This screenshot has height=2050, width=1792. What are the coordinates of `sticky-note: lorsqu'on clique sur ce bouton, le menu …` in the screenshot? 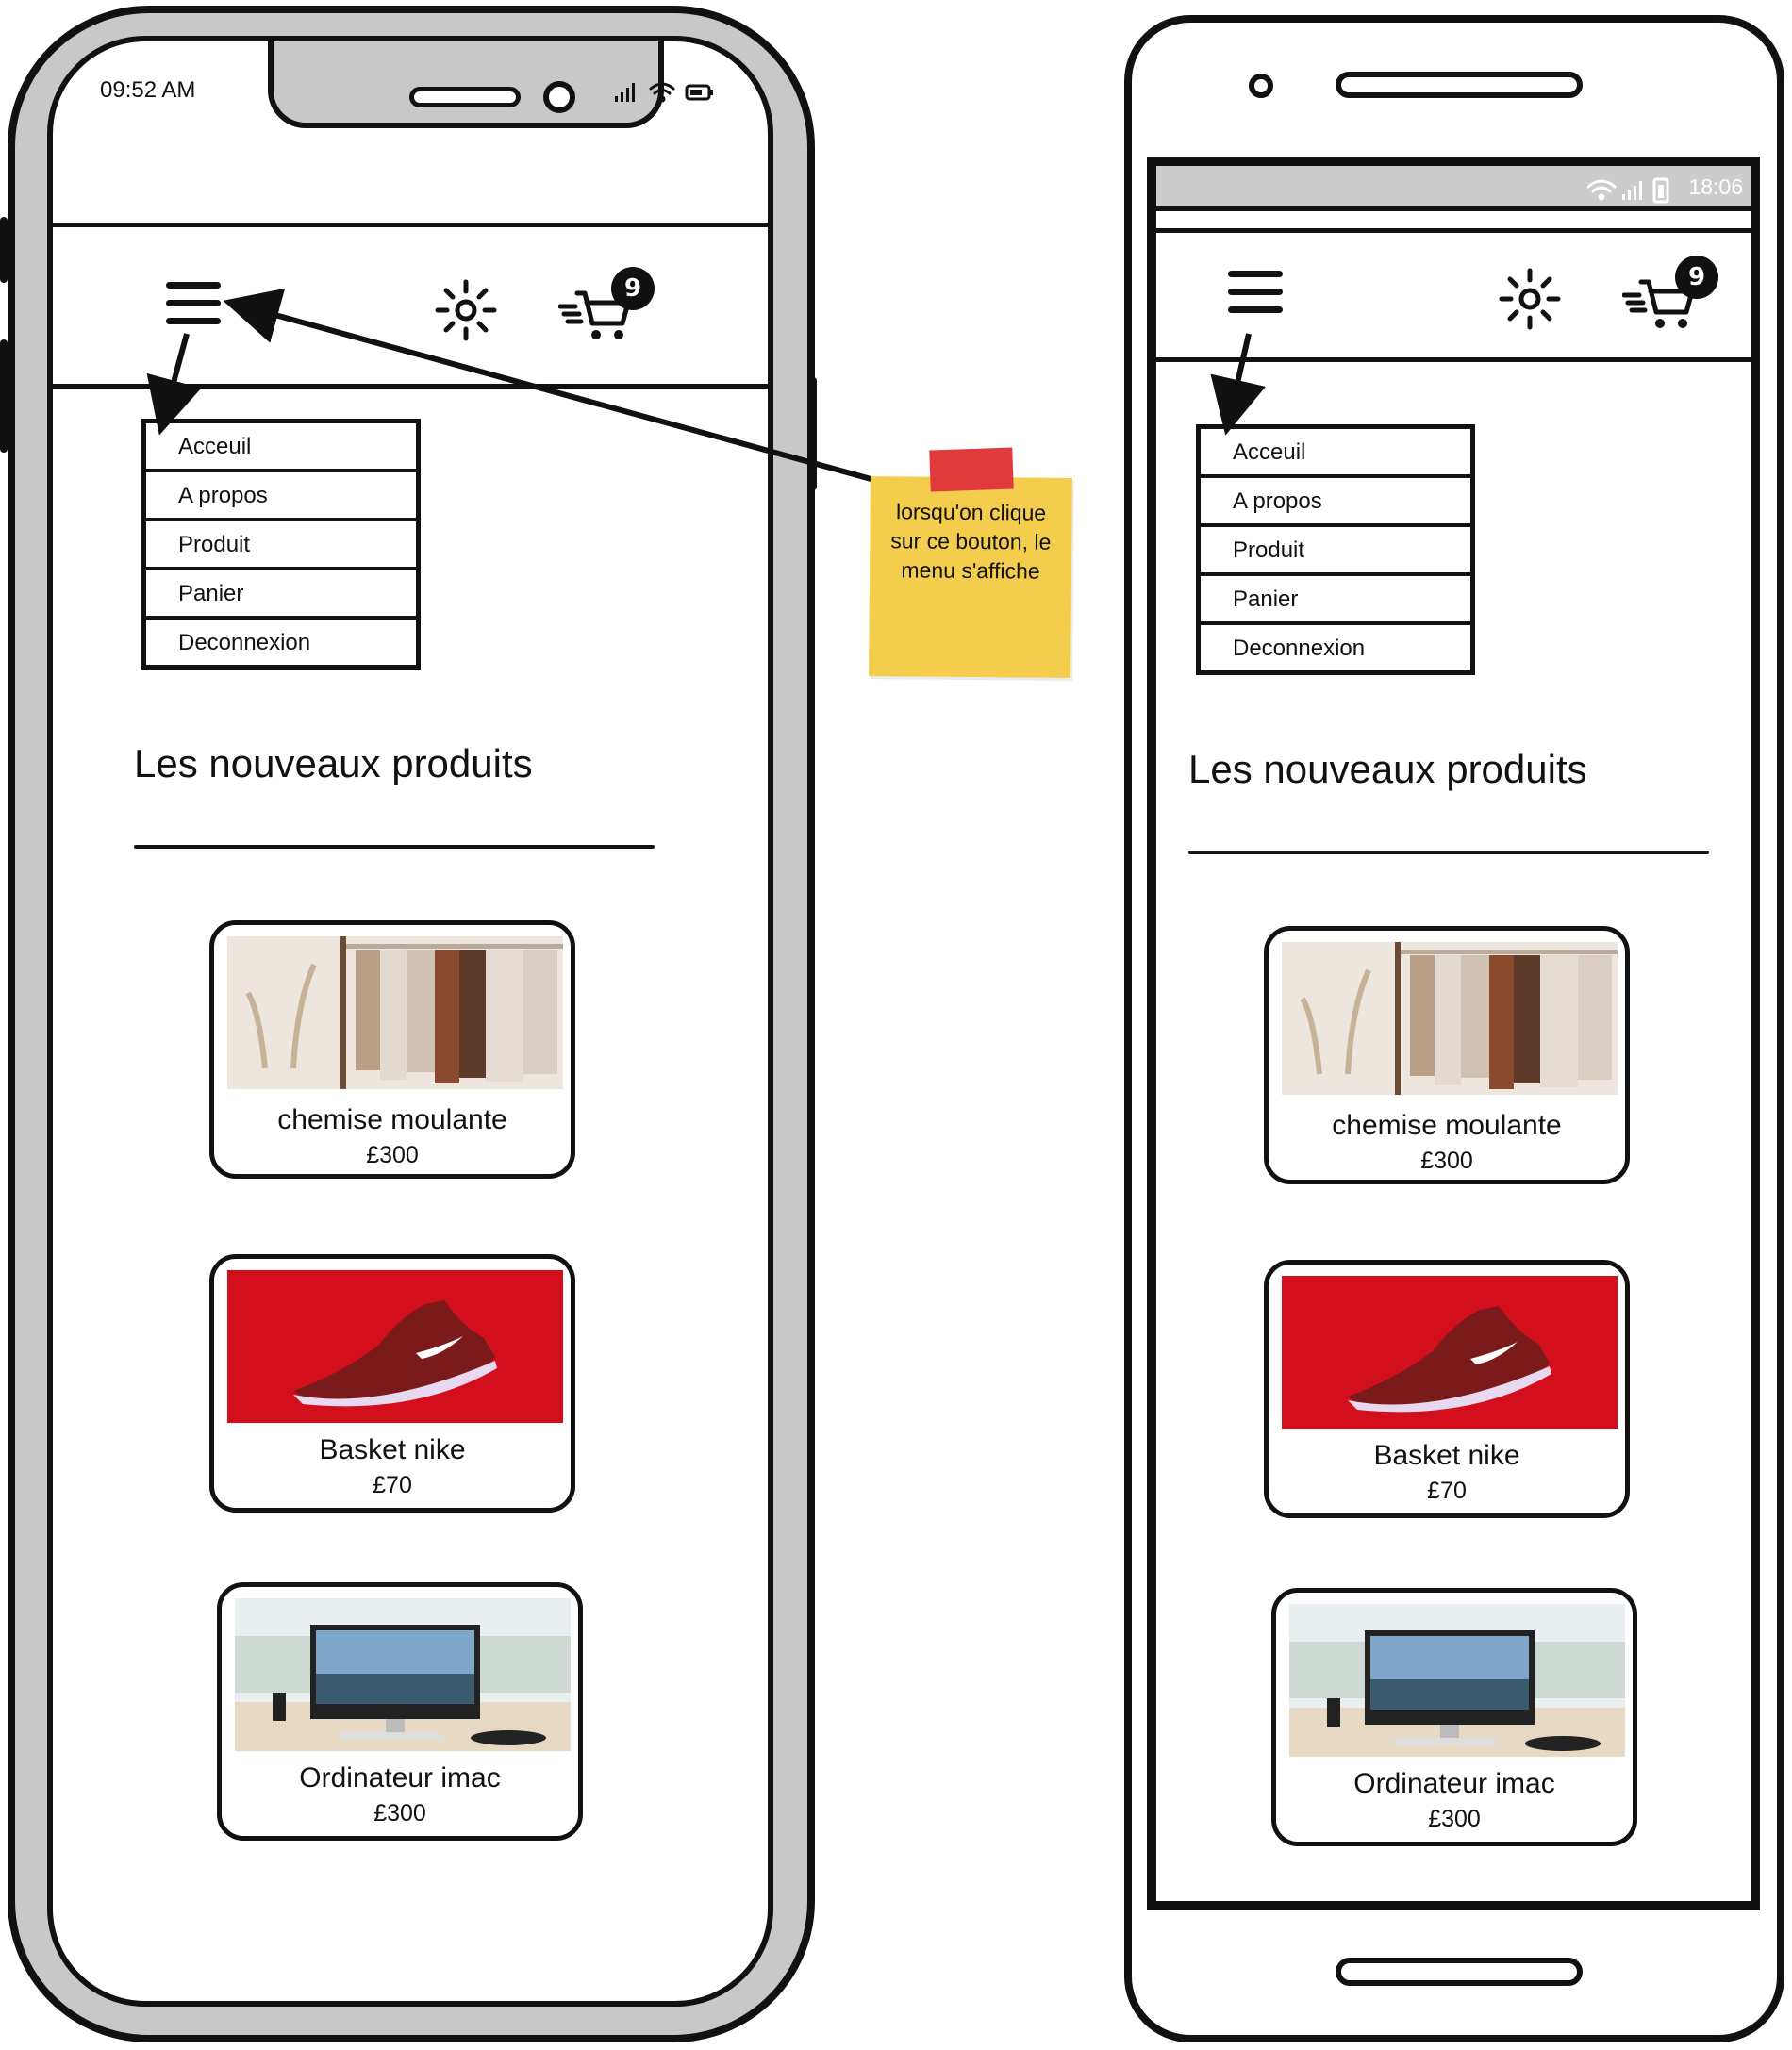 It's located at (970, 577).